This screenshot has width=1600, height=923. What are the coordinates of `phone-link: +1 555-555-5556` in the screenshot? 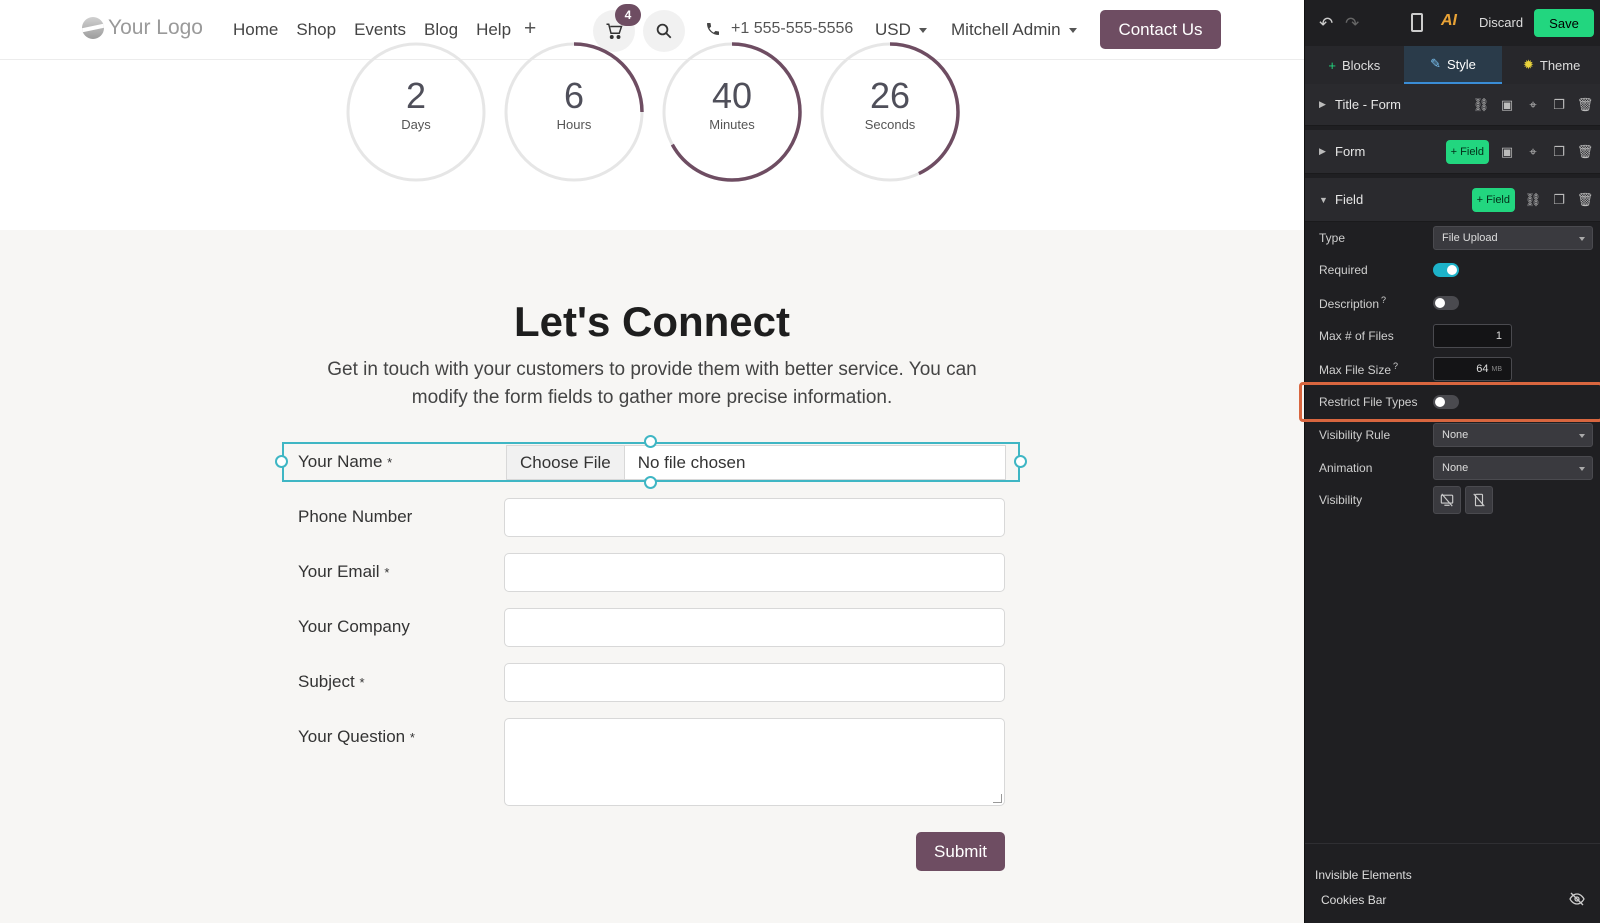 It's located at (779, 29).